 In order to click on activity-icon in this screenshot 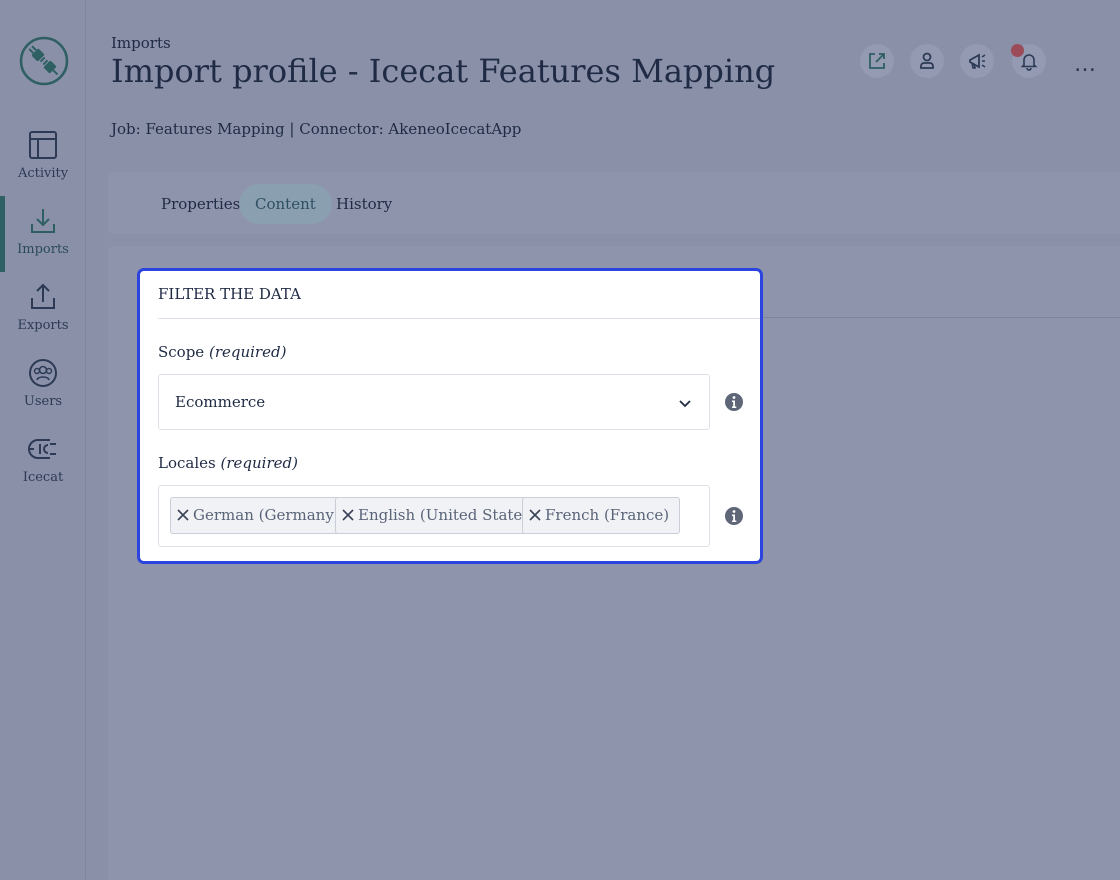, I will do `click(43, 145)`.